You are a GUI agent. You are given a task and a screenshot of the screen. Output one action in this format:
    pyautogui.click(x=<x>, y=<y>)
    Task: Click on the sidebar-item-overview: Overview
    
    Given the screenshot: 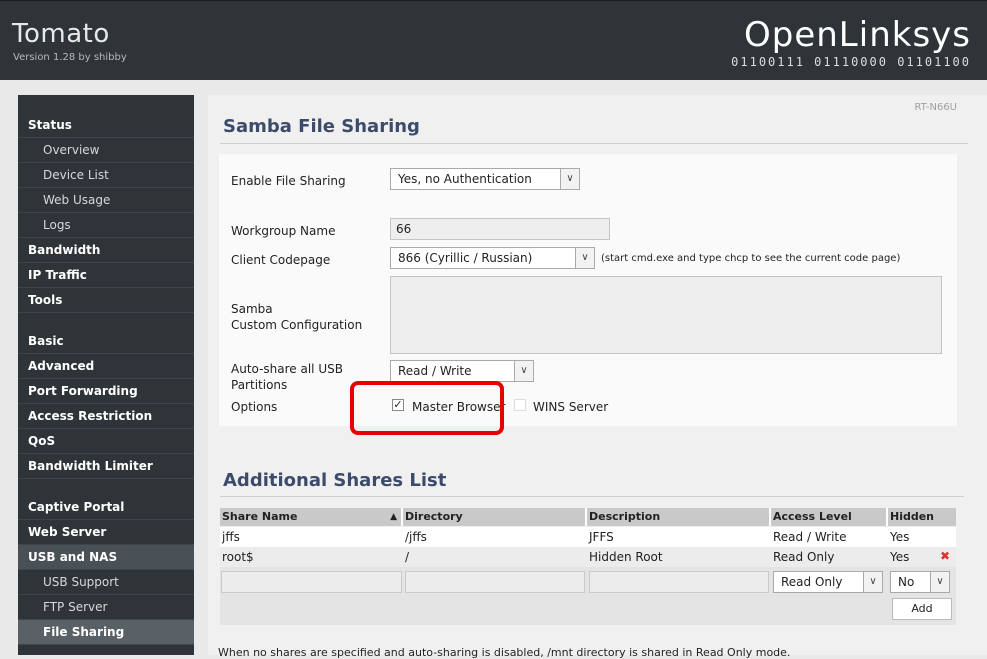 What is the action you would take?
    pyautogui.click(x=106, y=150)
    